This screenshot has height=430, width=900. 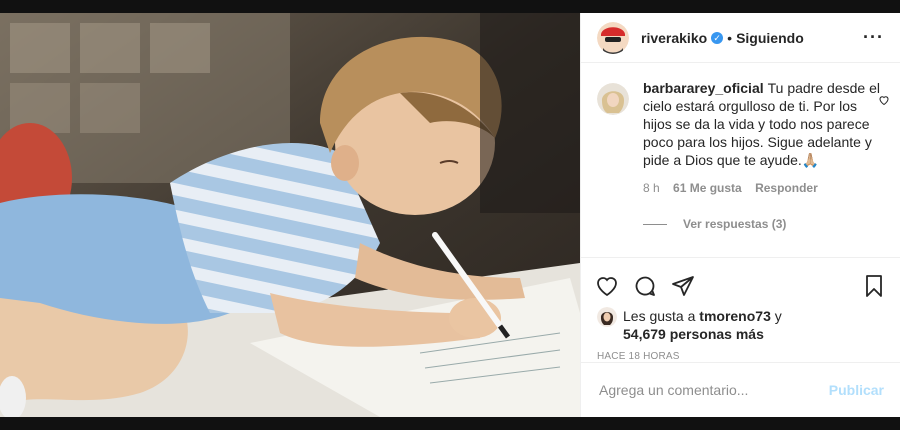 I want to click on bookmark-icon, so click(x=874, y=286).